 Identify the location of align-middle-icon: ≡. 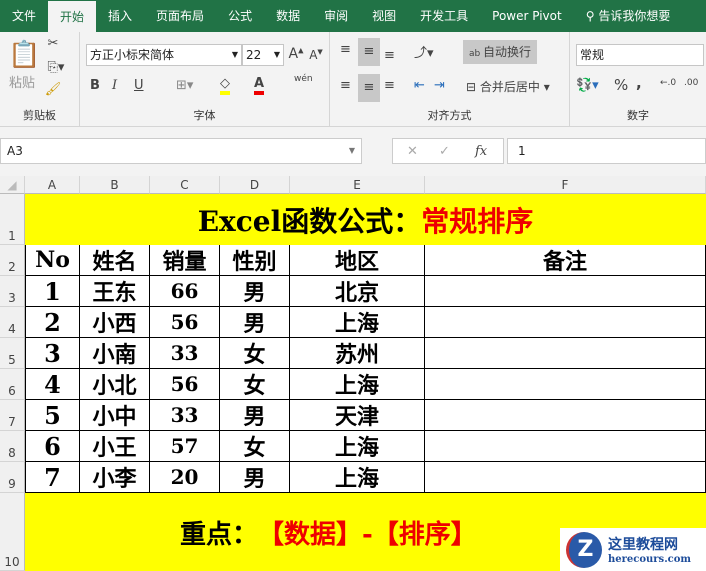
(369, 52).